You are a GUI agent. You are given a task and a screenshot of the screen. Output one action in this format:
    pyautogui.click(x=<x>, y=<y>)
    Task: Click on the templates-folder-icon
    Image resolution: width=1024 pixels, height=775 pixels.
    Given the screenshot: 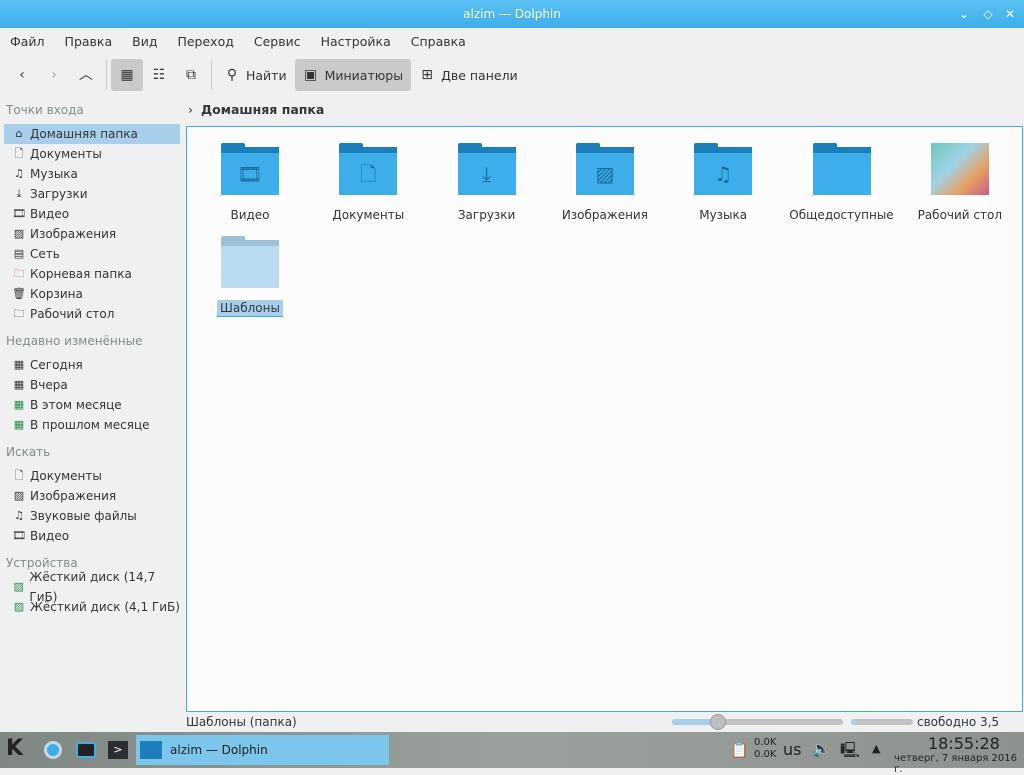 What is the action you would take?
    pyautogui.click(x=250, y=262)
    